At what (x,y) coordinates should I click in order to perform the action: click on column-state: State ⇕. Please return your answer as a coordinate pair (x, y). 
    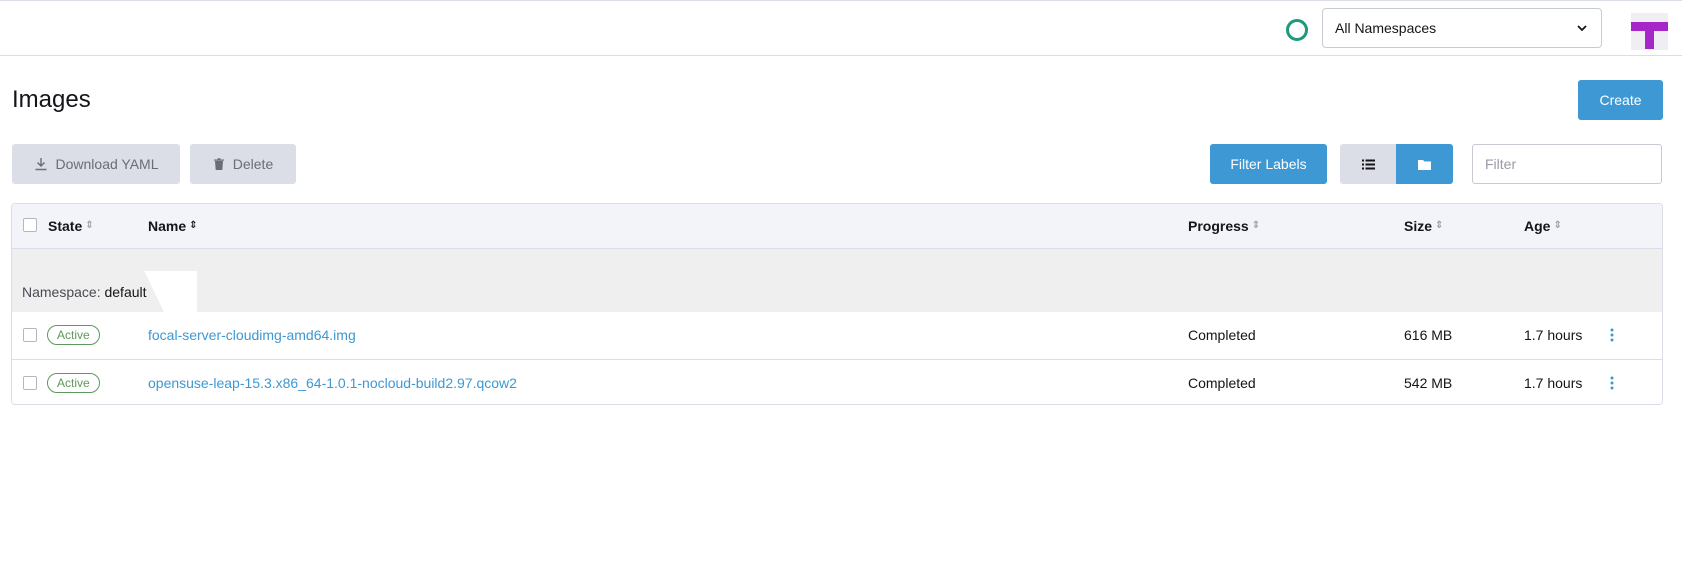
    Looking at the image, I should click on (71, 226).